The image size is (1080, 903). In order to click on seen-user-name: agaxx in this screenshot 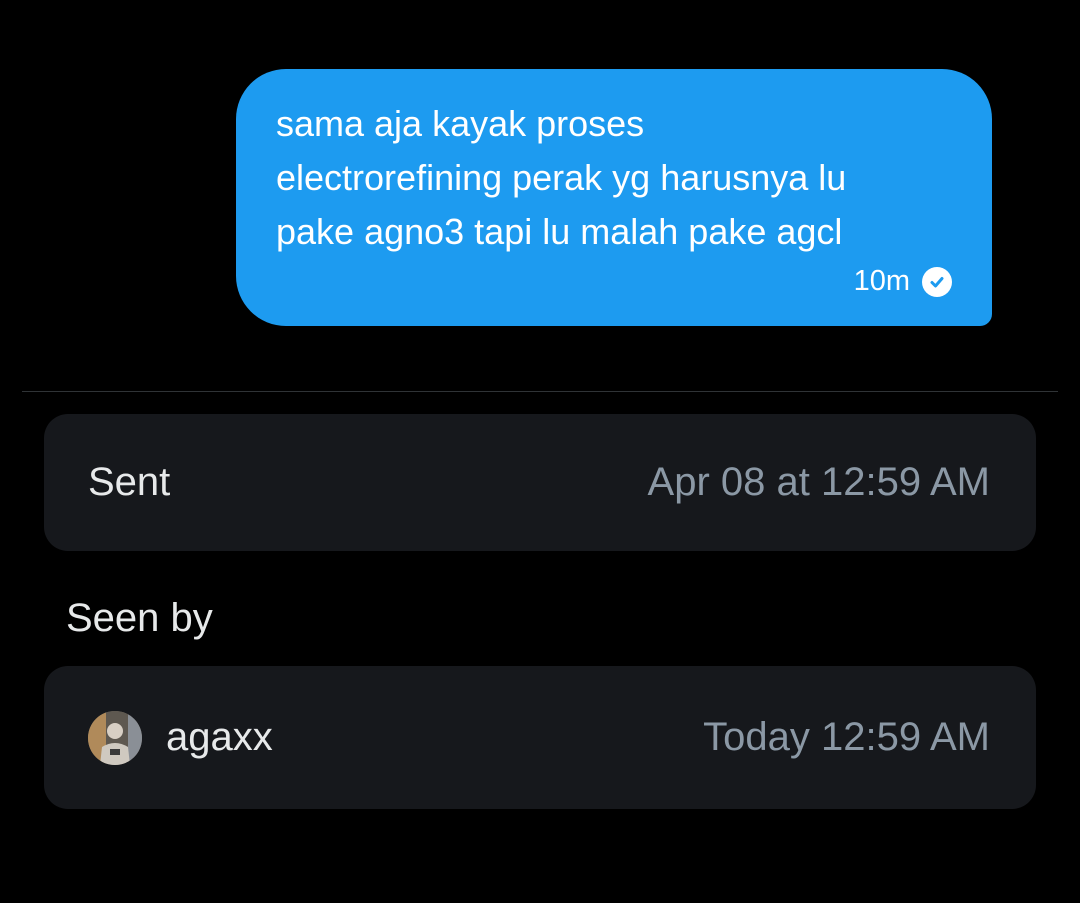, I will do `click(219, 737)`.